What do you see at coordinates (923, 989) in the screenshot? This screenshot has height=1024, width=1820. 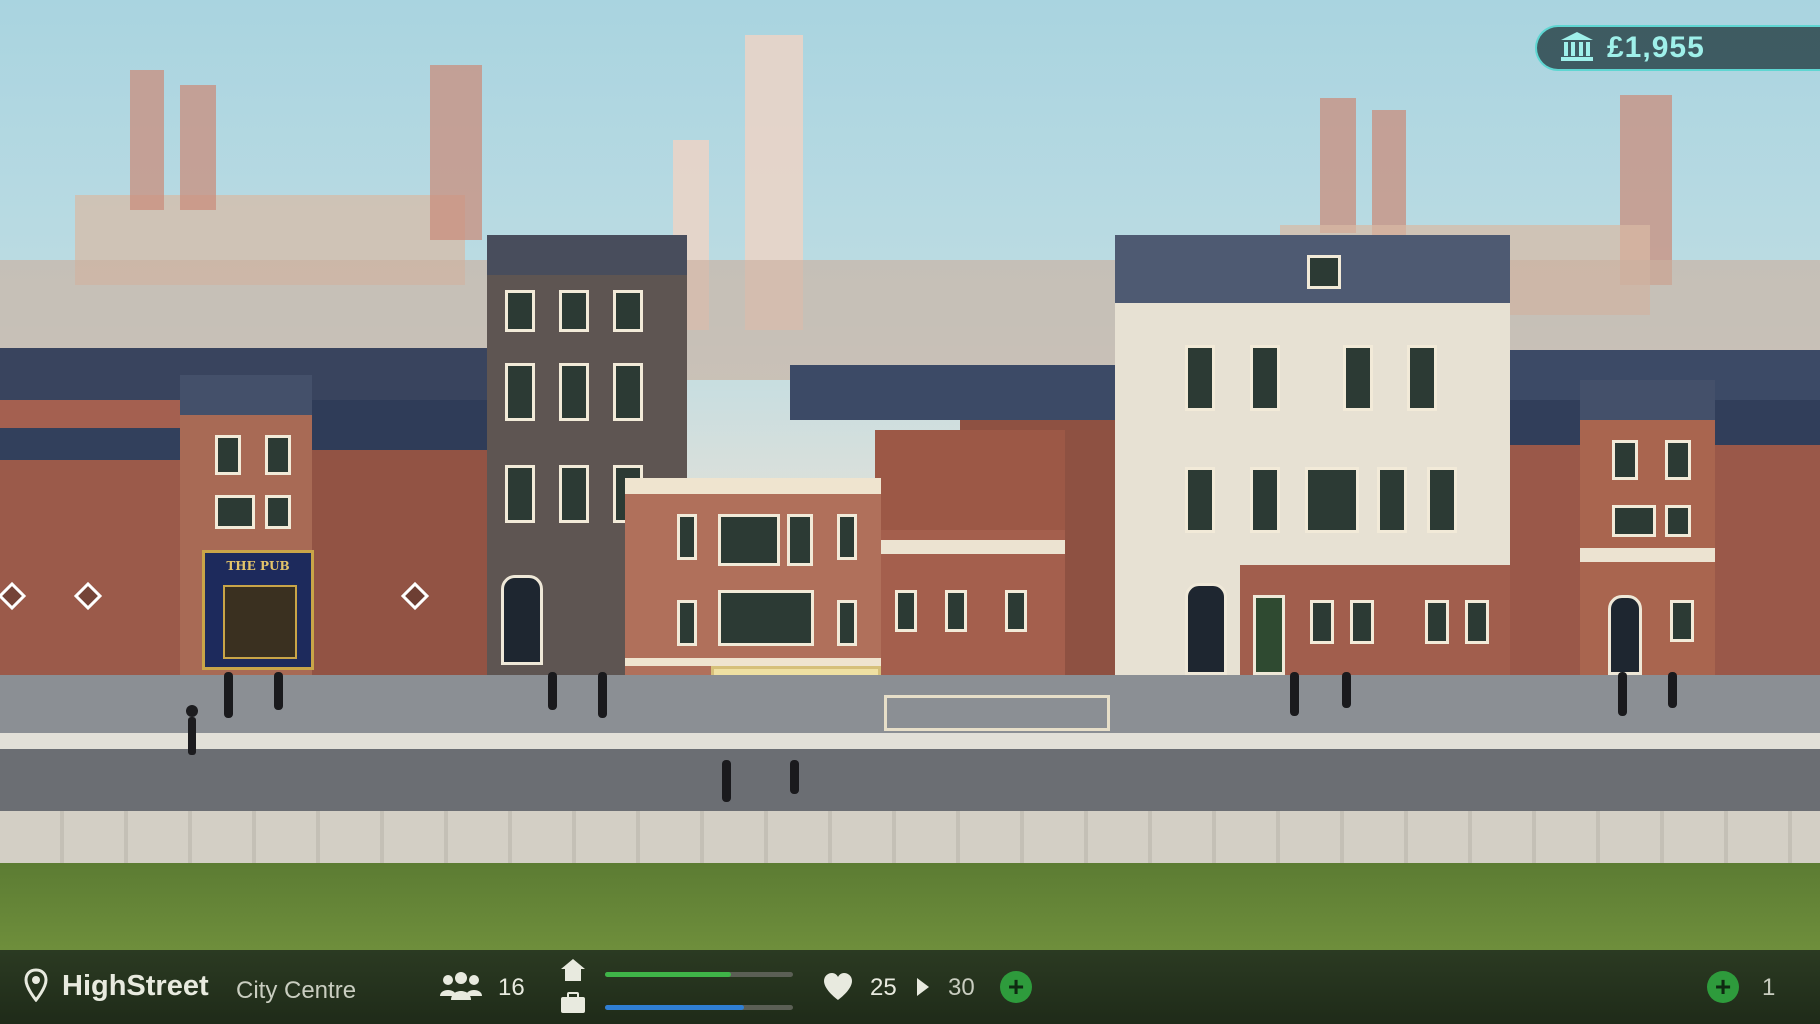 I see `play-arrow-icon` at bounding box center [923, 989].